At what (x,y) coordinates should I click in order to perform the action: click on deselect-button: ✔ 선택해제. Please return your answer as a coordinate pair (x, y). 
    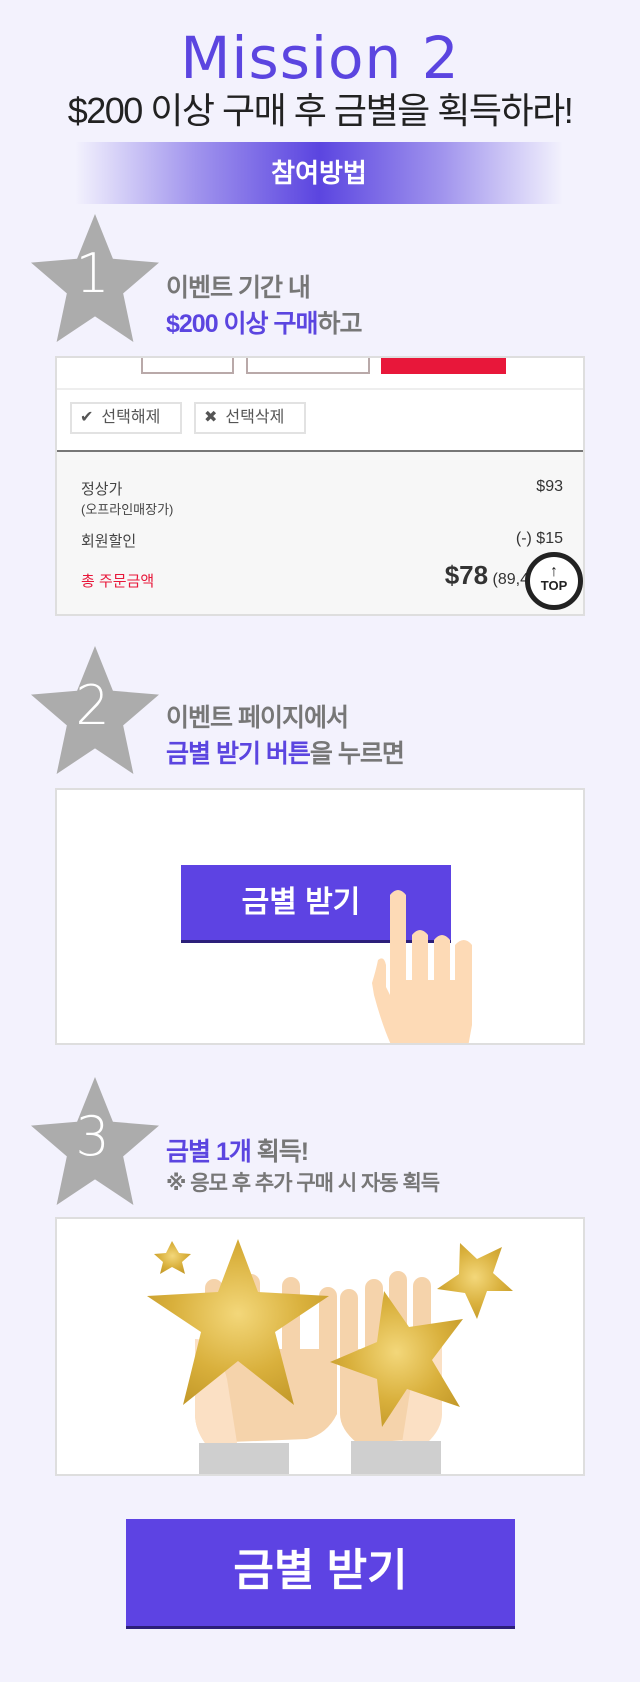
    Looking at the image, I should click on (126, 418).